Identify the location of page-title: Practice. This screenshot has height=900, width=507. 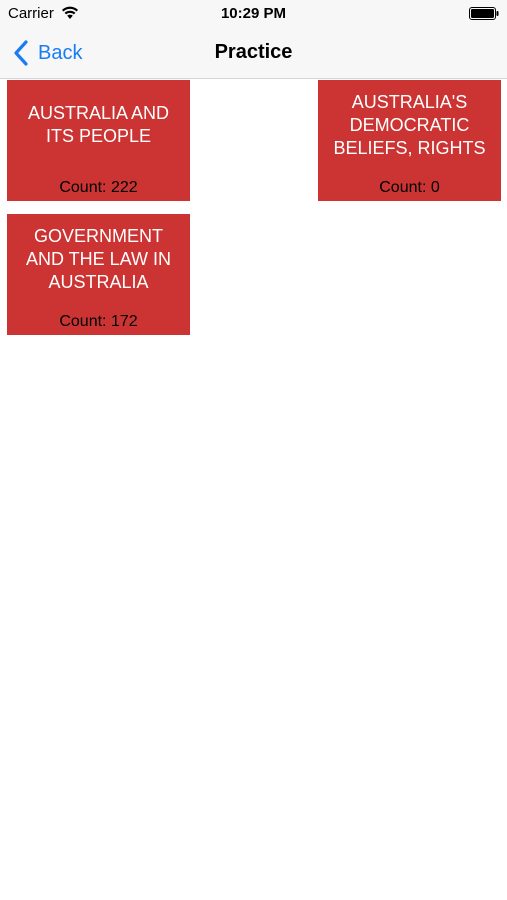
(253, 52).